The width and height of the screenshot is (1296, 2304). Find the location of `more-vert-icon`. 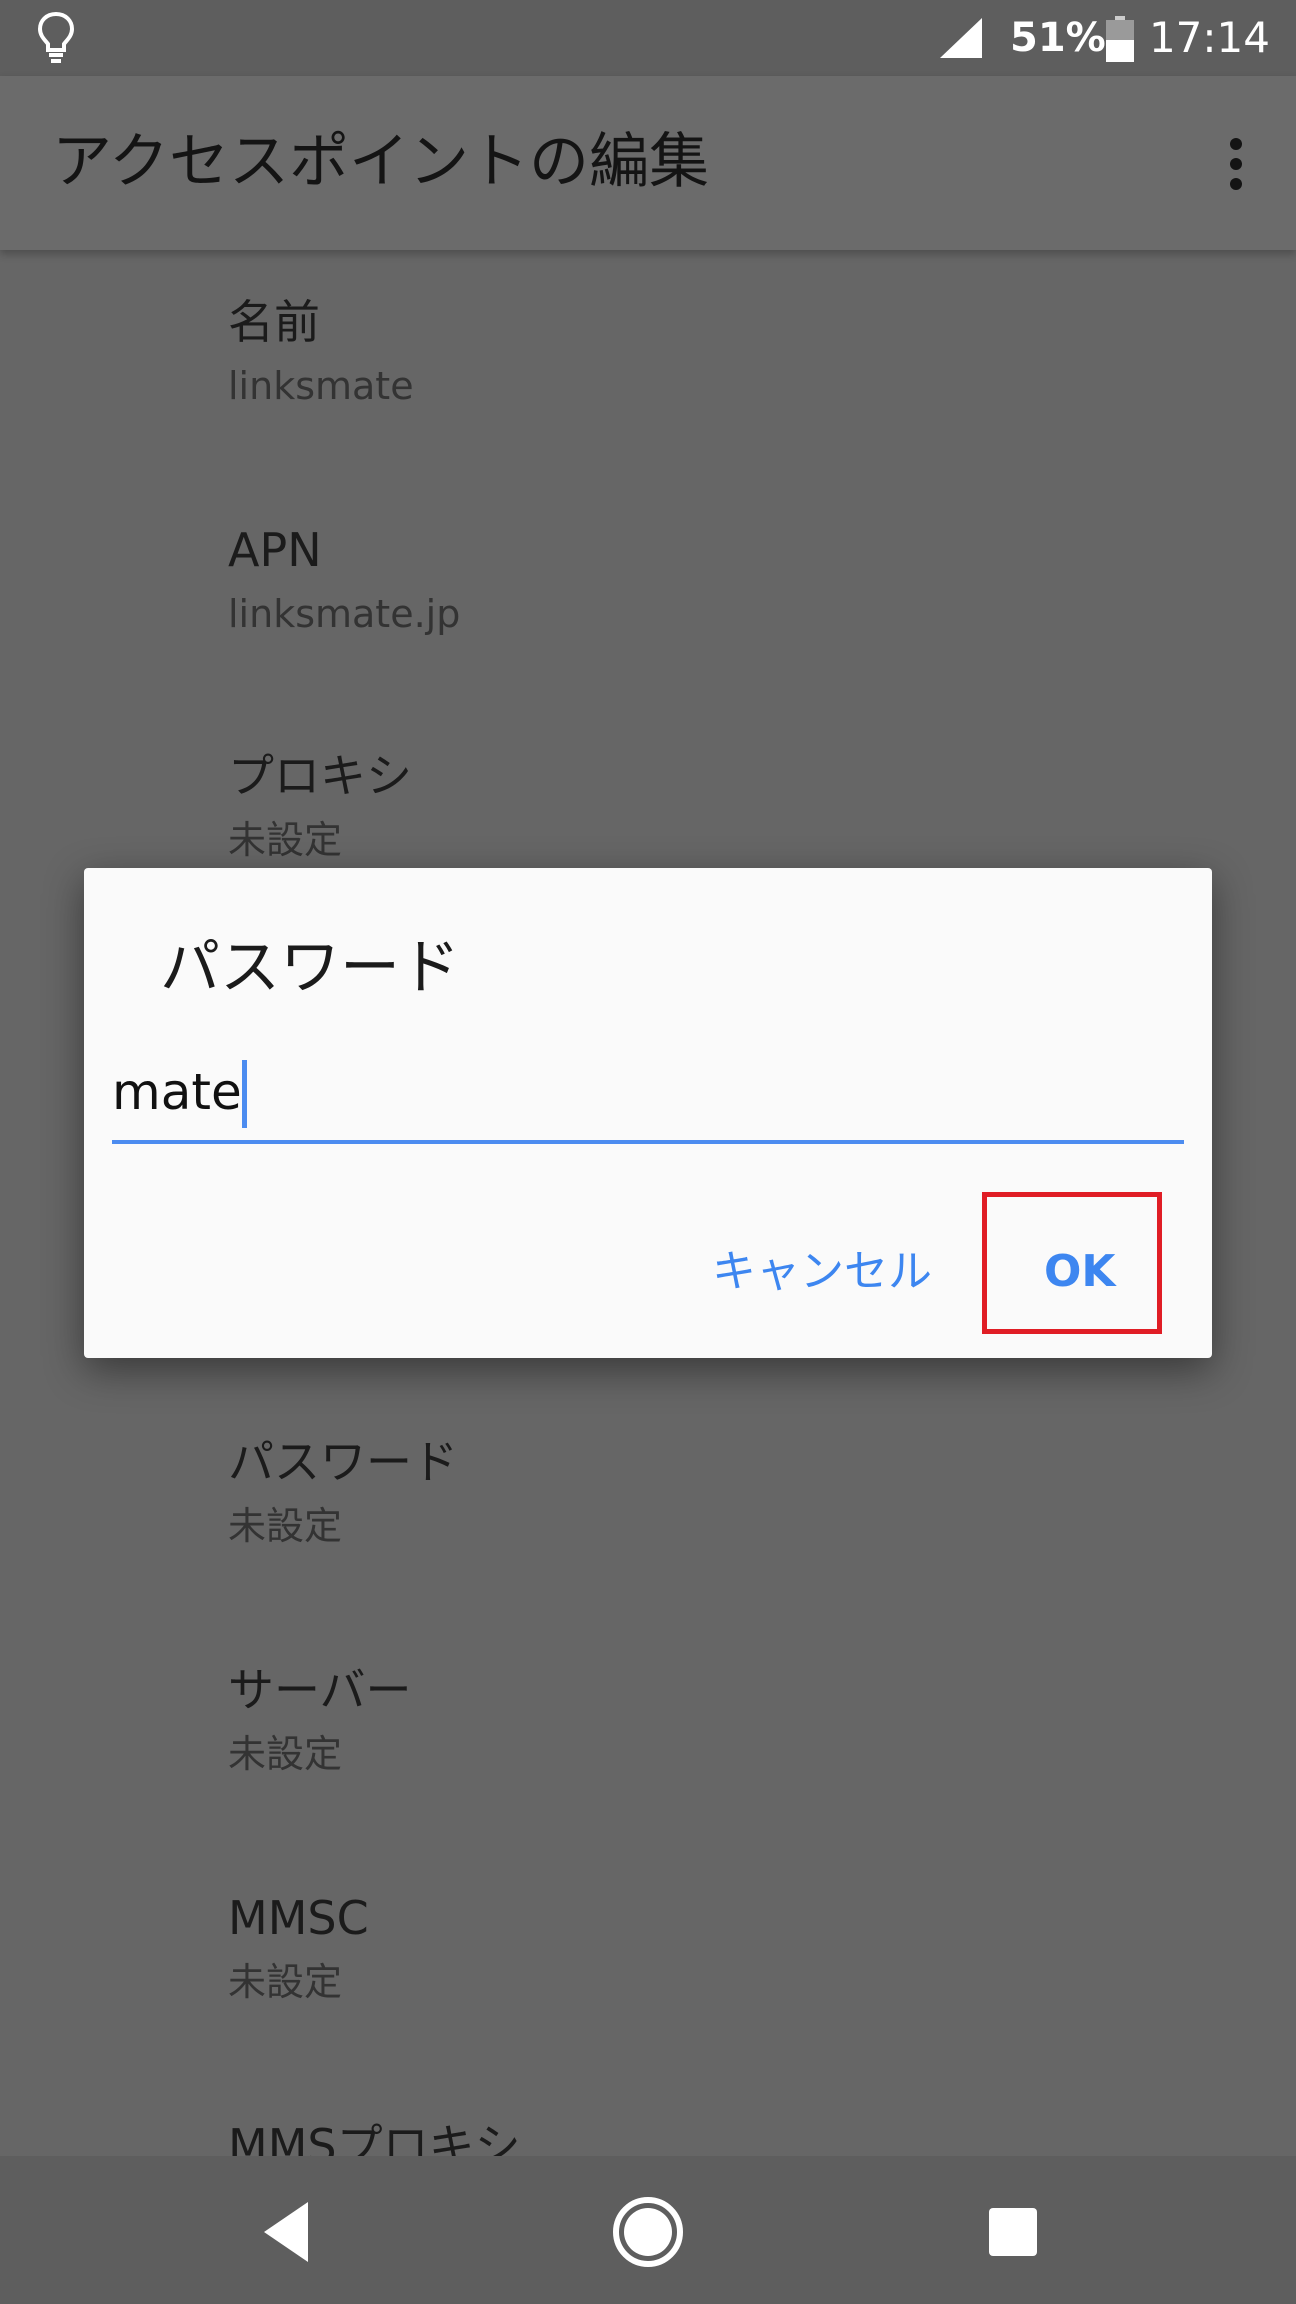

more-vert-icon is located at coordinates (1236, 164).